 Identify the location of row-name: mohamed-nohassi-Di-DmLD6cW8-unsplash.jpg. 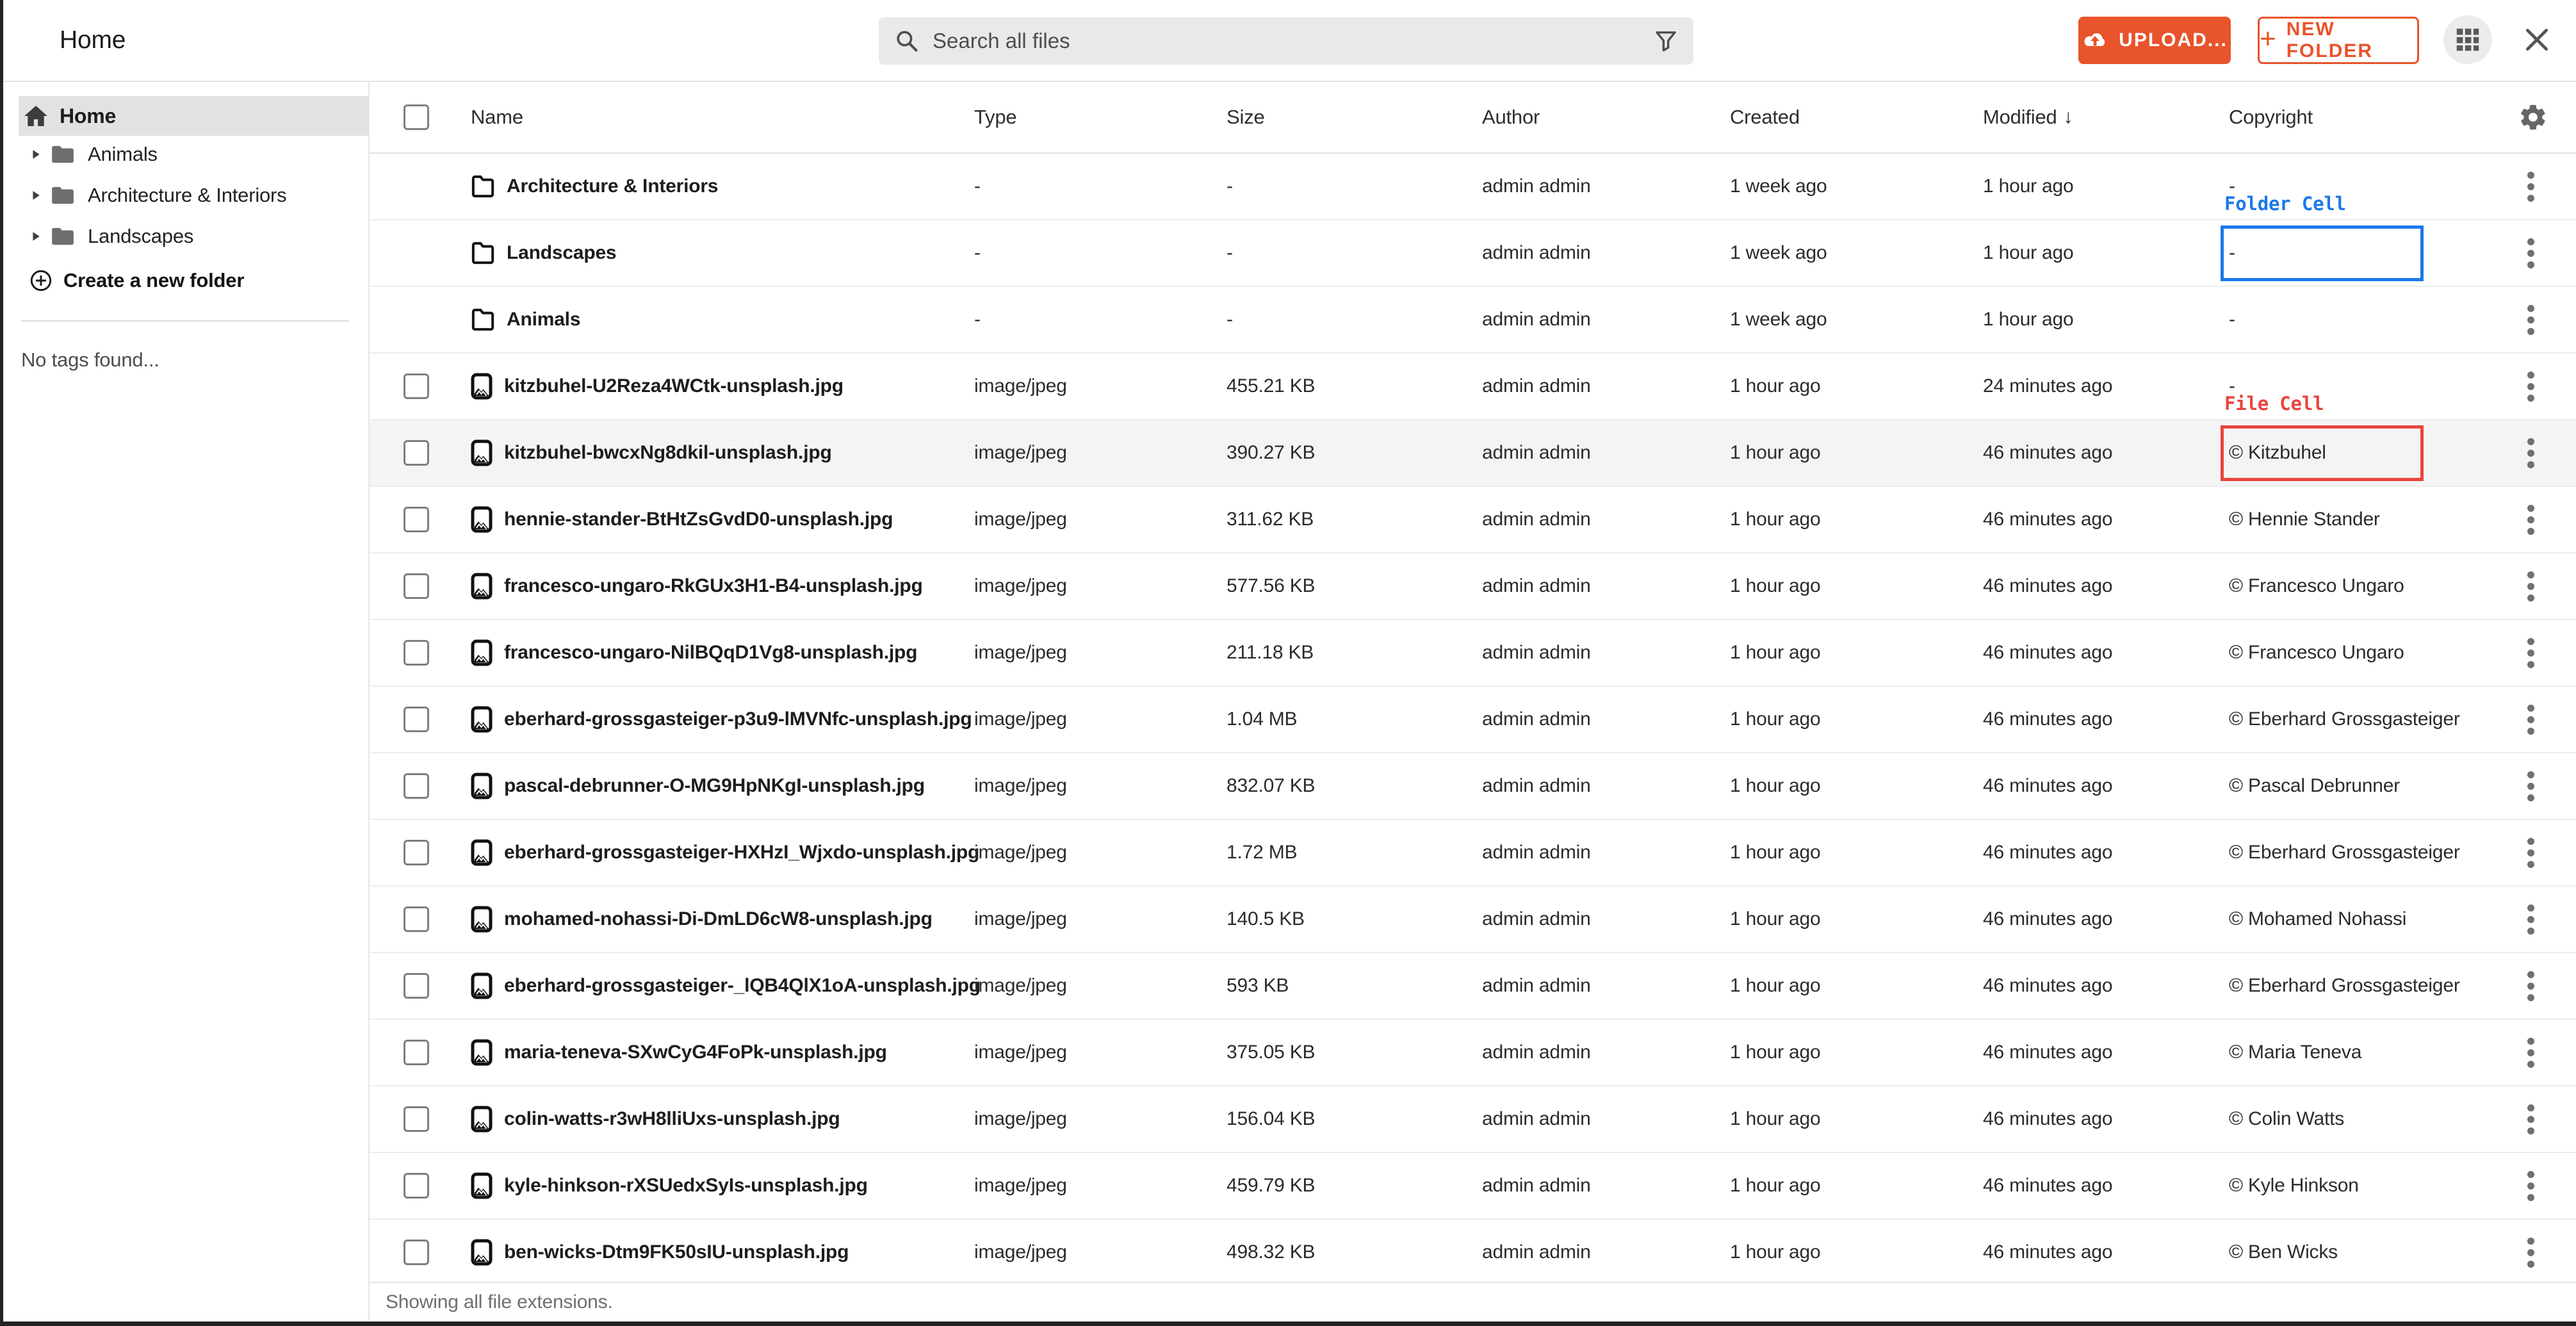
(718, 919).